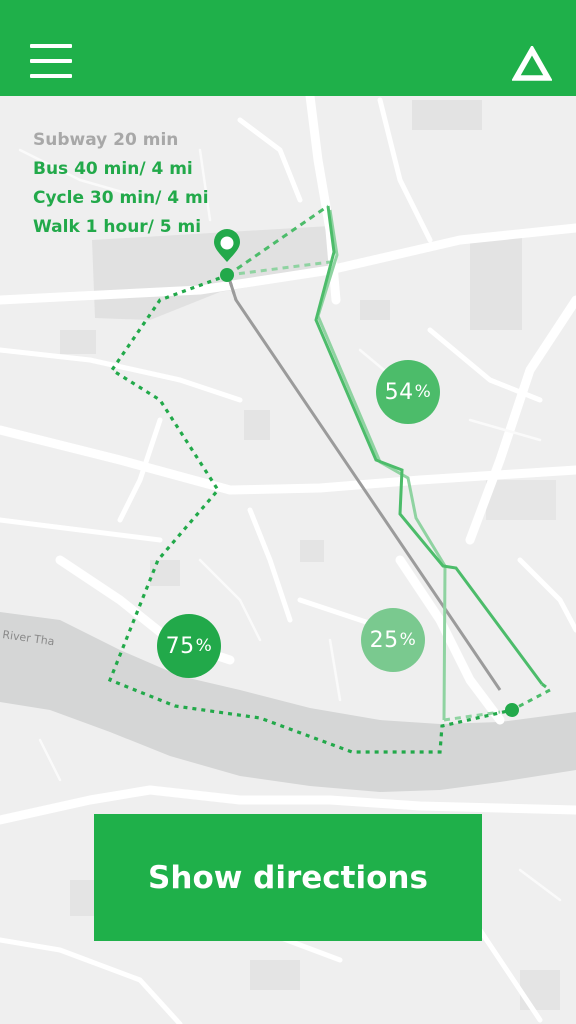  I want to click on hamburger-menu-icon, so click(52, 62).